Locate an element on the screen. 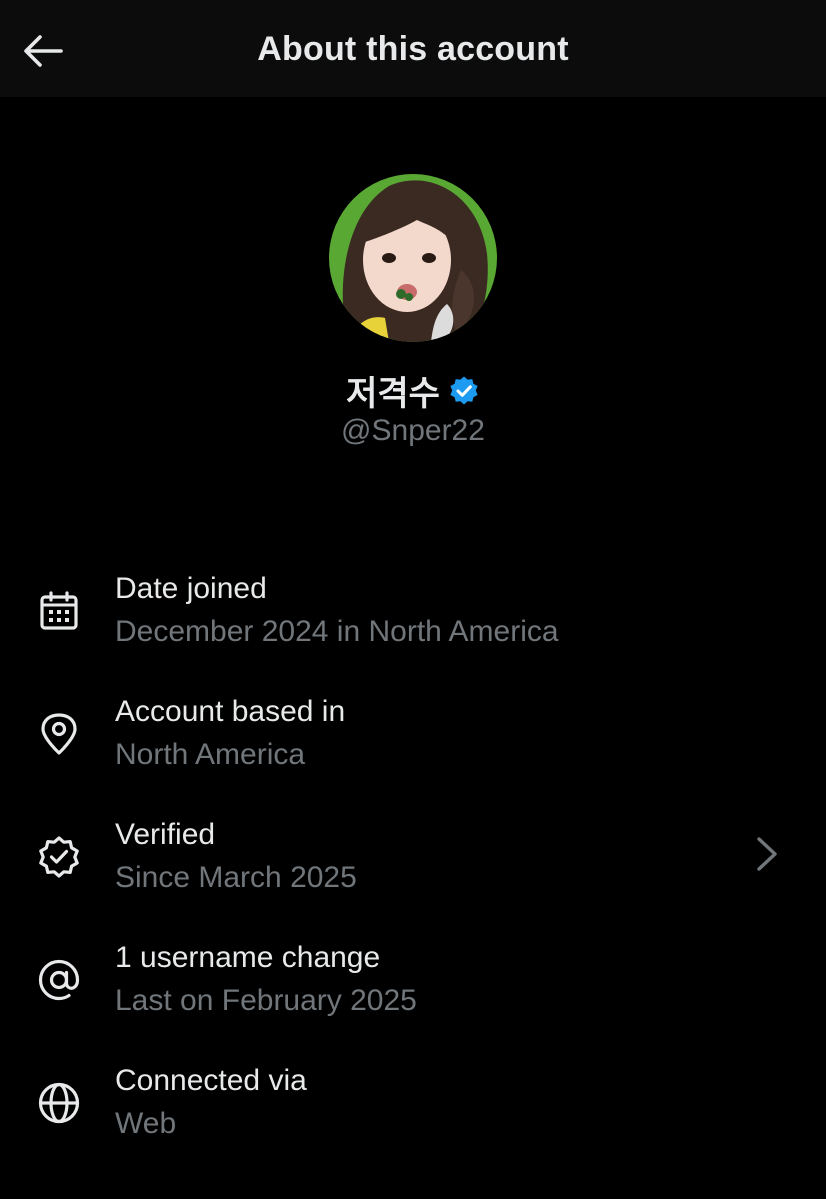 The width and height of the screenshot is (826, 1199). username-change-label: 1 username change is located at coordinates (248, 957).